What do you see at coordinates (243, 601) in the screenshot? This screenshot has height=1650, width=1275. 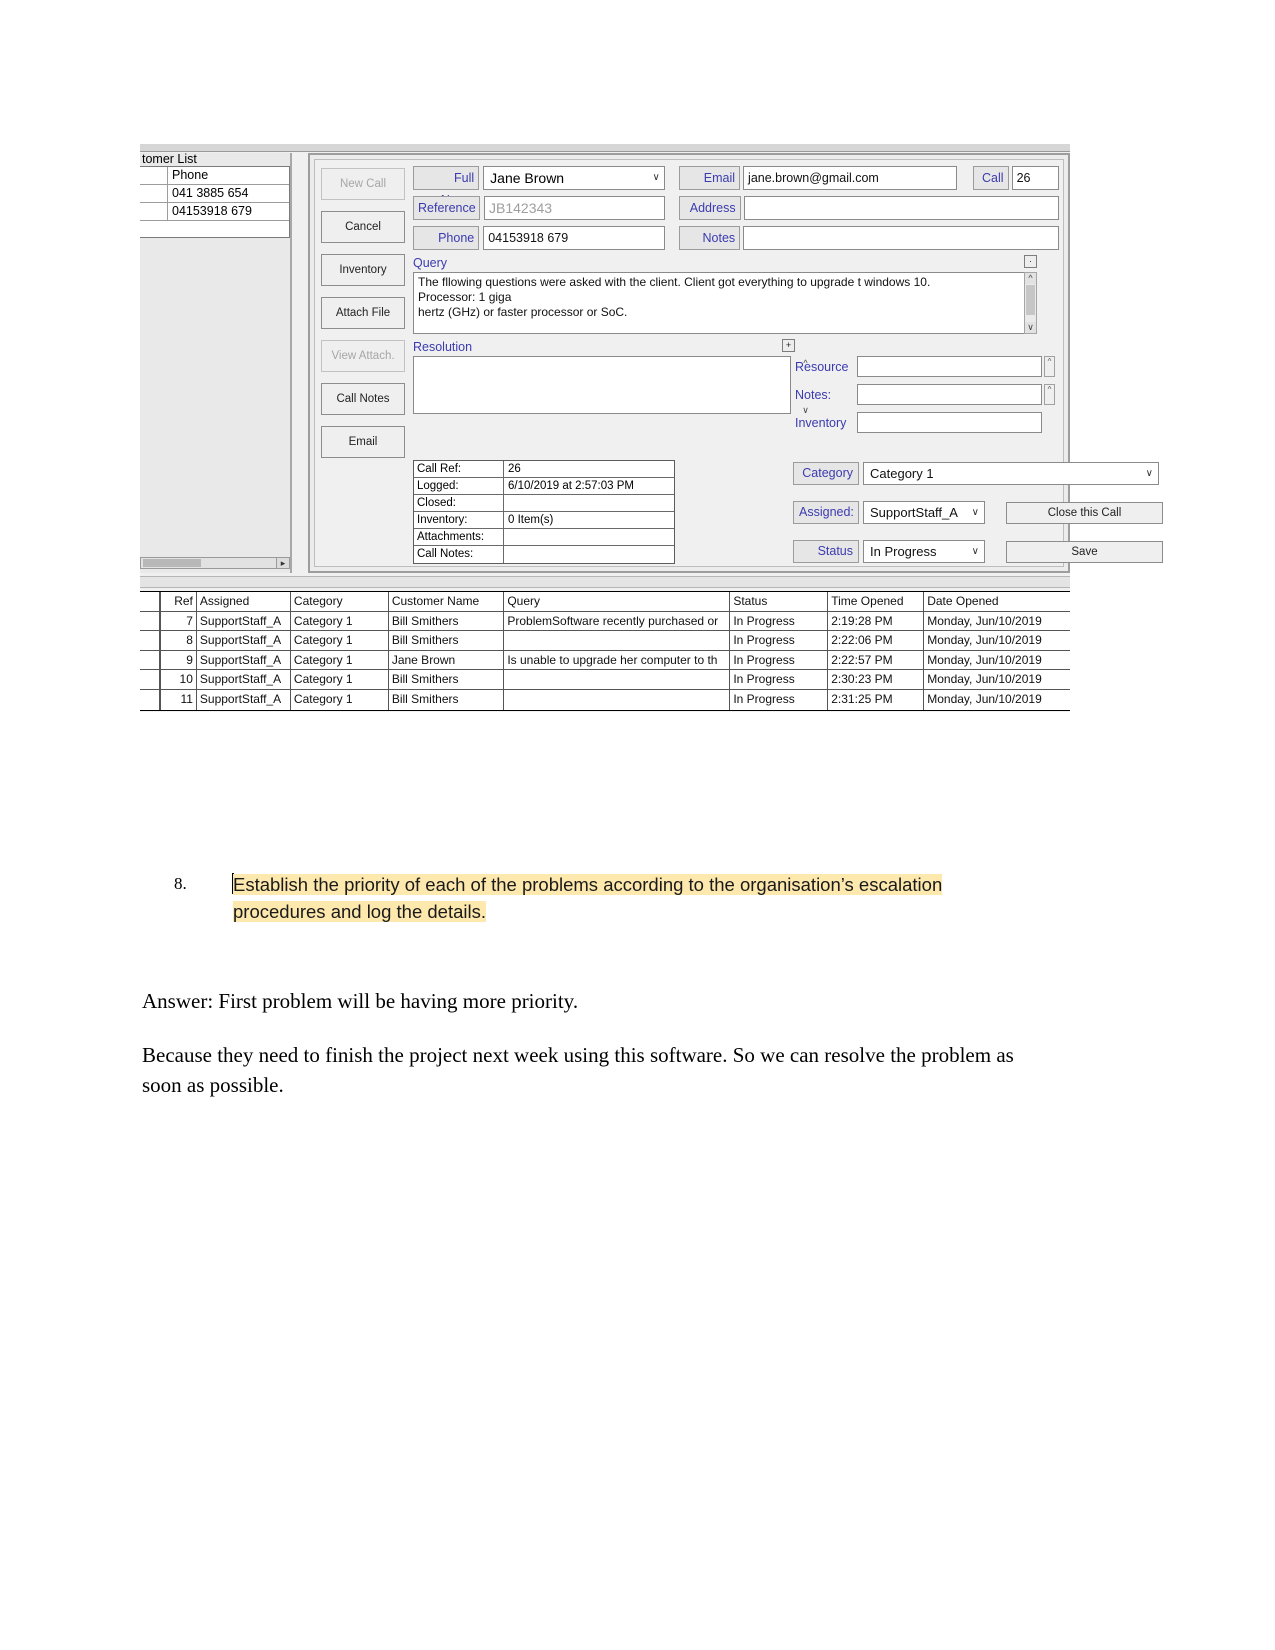 I see `column-header-assigned: Assigned` at bounding box center [243, 601].